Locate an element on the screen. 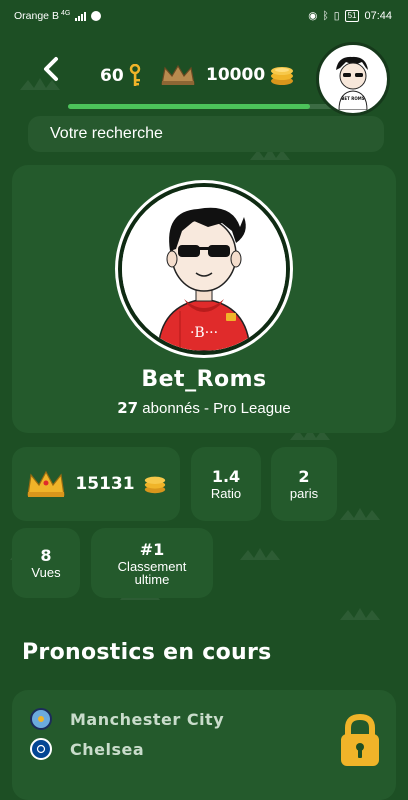 The height and width of the screenshot is (800, 408). coins-count: 10000 is located at coordinates (236, 75).